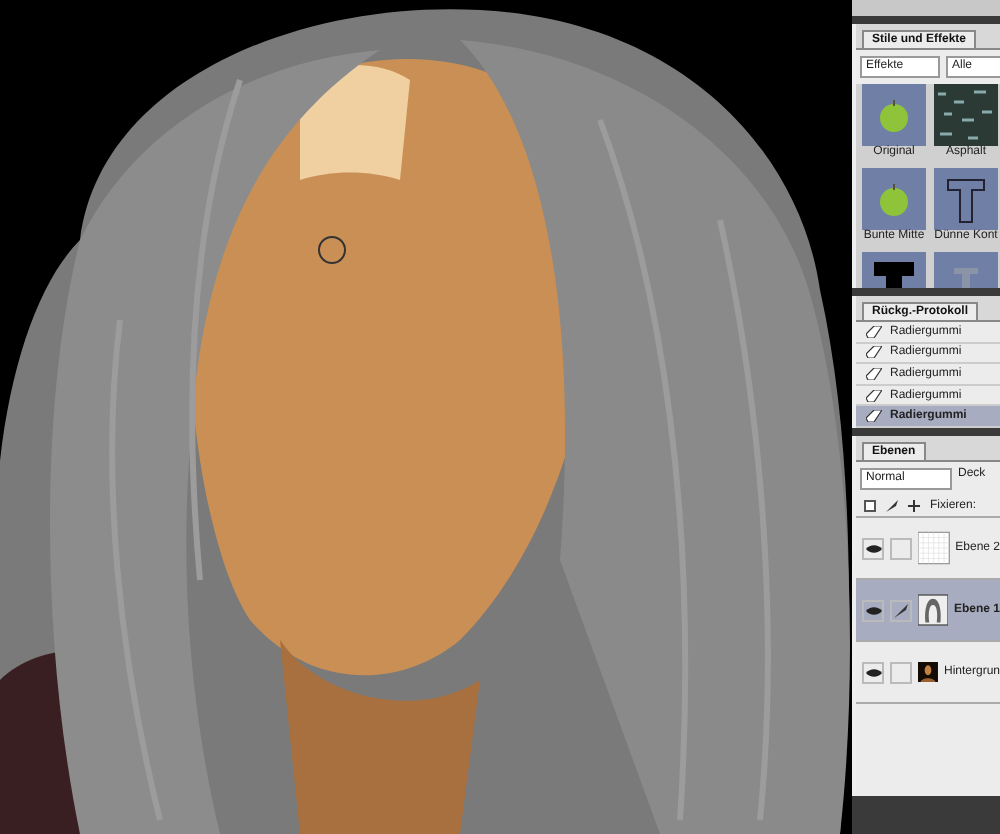  I want to click on move-icon, so click(914, 506).